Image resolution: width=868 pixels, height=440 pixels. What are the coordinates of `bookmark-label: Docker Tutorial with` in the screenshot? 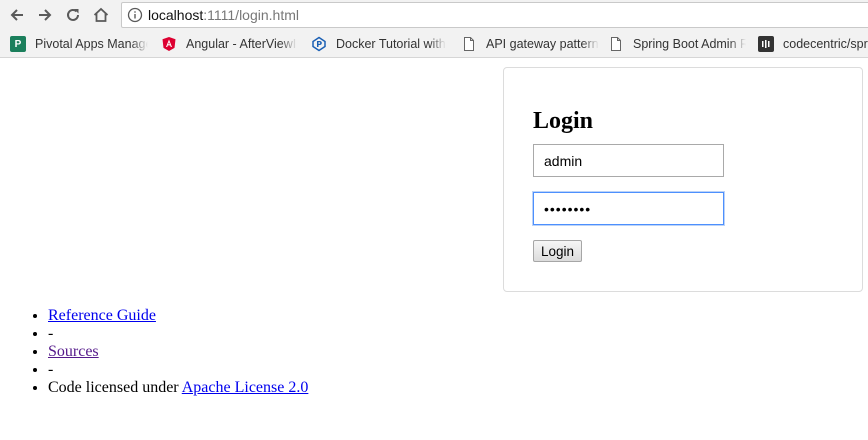 It's located at (391, 44).